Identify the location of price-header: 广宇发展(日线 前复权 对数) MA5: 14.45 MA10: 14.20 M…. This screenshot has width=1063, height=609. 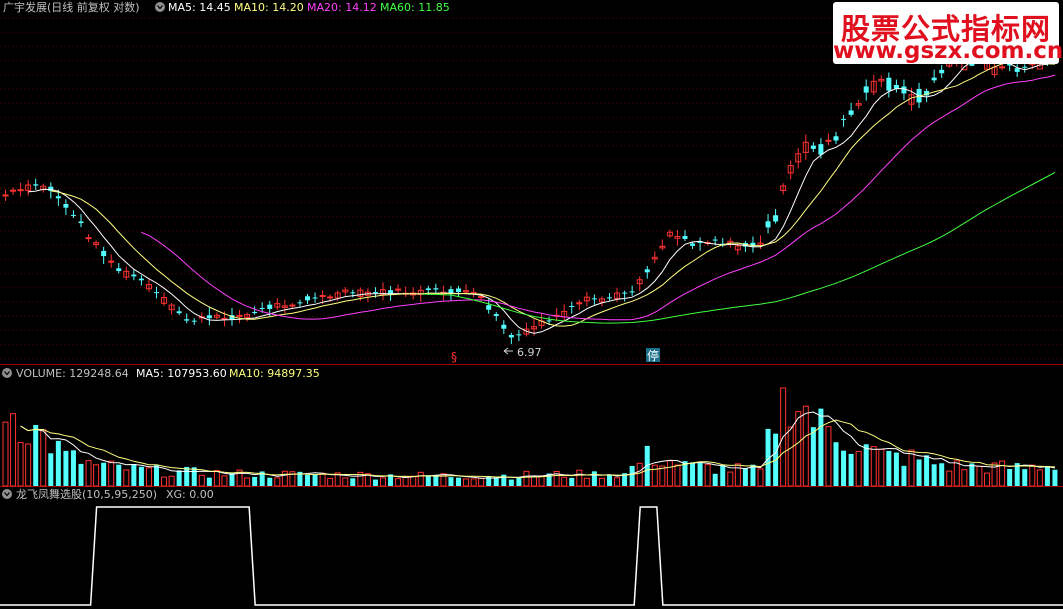
(226, 7).